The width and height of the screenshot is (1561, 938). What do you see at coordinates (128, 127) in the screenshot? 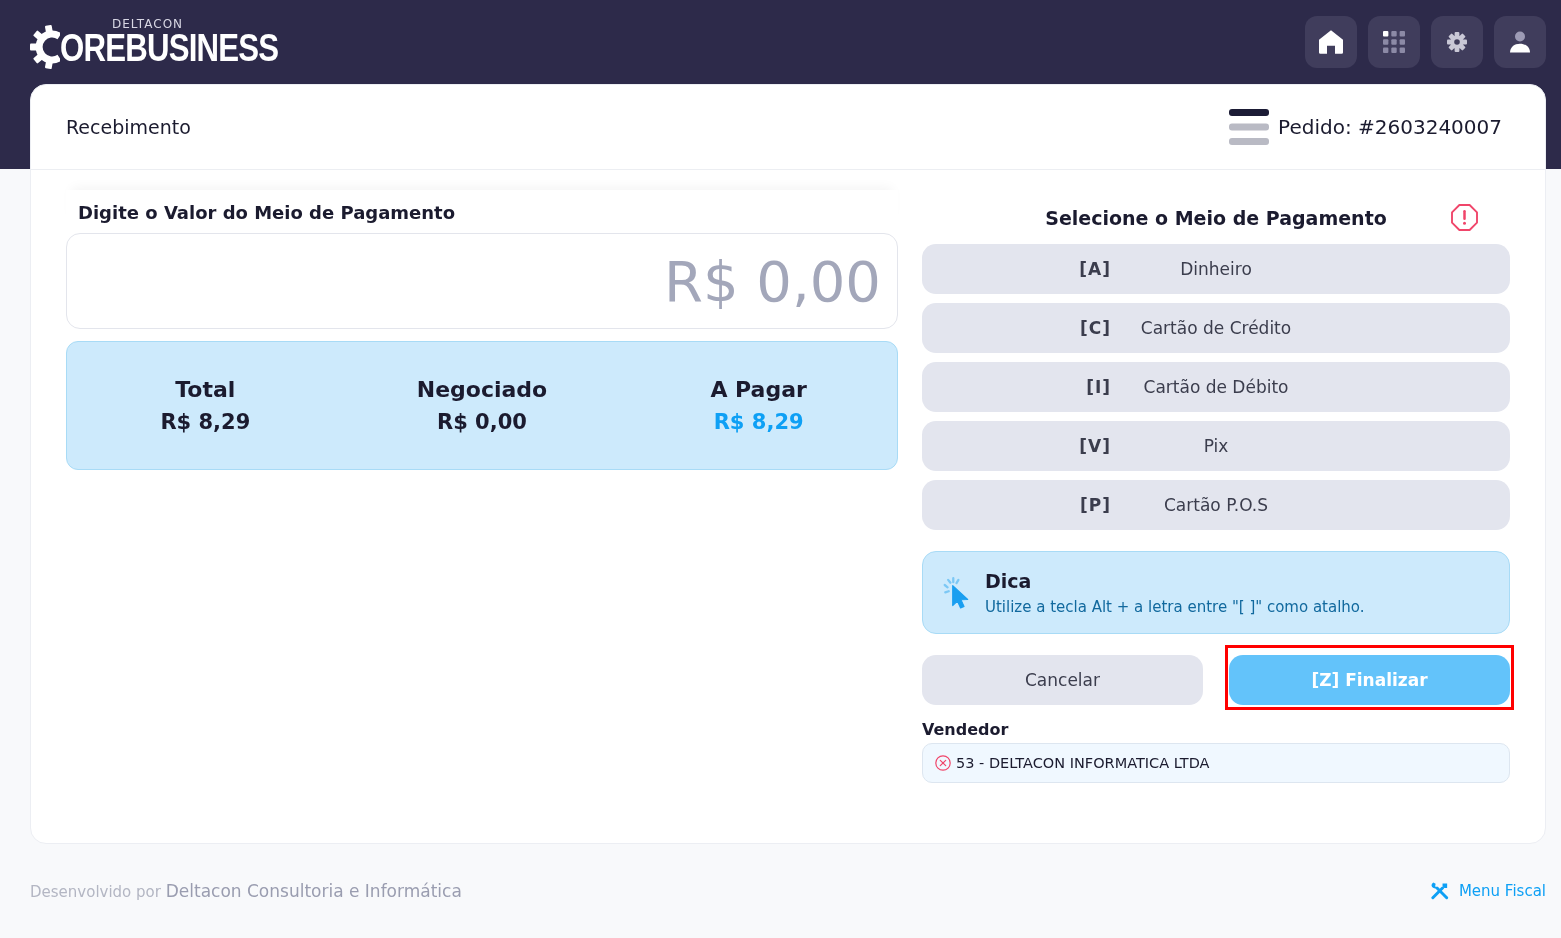
I see `page-title: Recebimento` at bounding box center [128, 127].